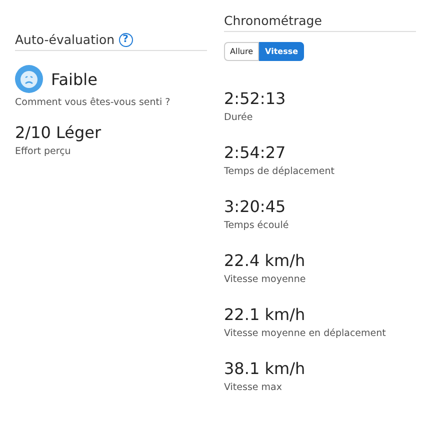  What do you see at coordinates (281, 51) in the screenshot?
I see `toggle-tab: Vitesse` at bounding box center [281, 51].